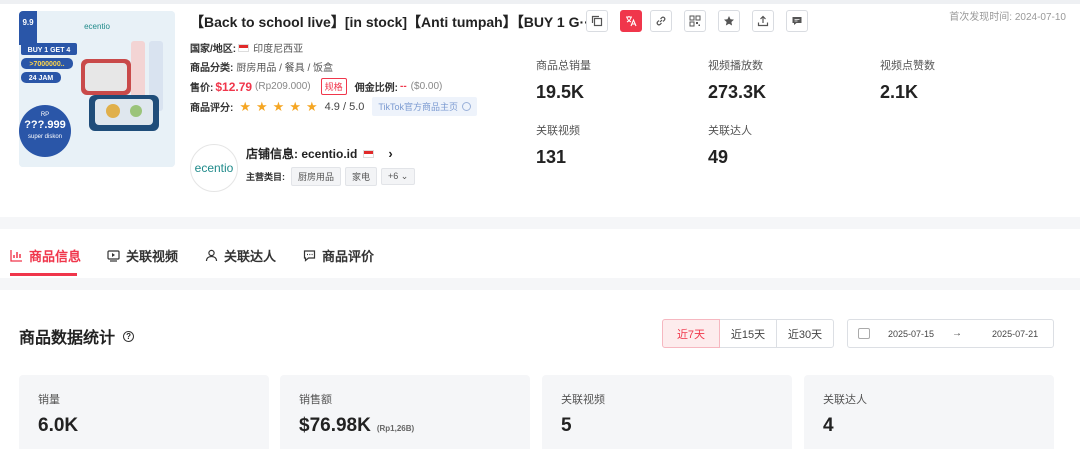 Image resolution: width=1080 pixels, height=449 pixels. Describe the element at coordinates (583, 400) in the screenshot. I see `metric-label: 关联视频` at that location.